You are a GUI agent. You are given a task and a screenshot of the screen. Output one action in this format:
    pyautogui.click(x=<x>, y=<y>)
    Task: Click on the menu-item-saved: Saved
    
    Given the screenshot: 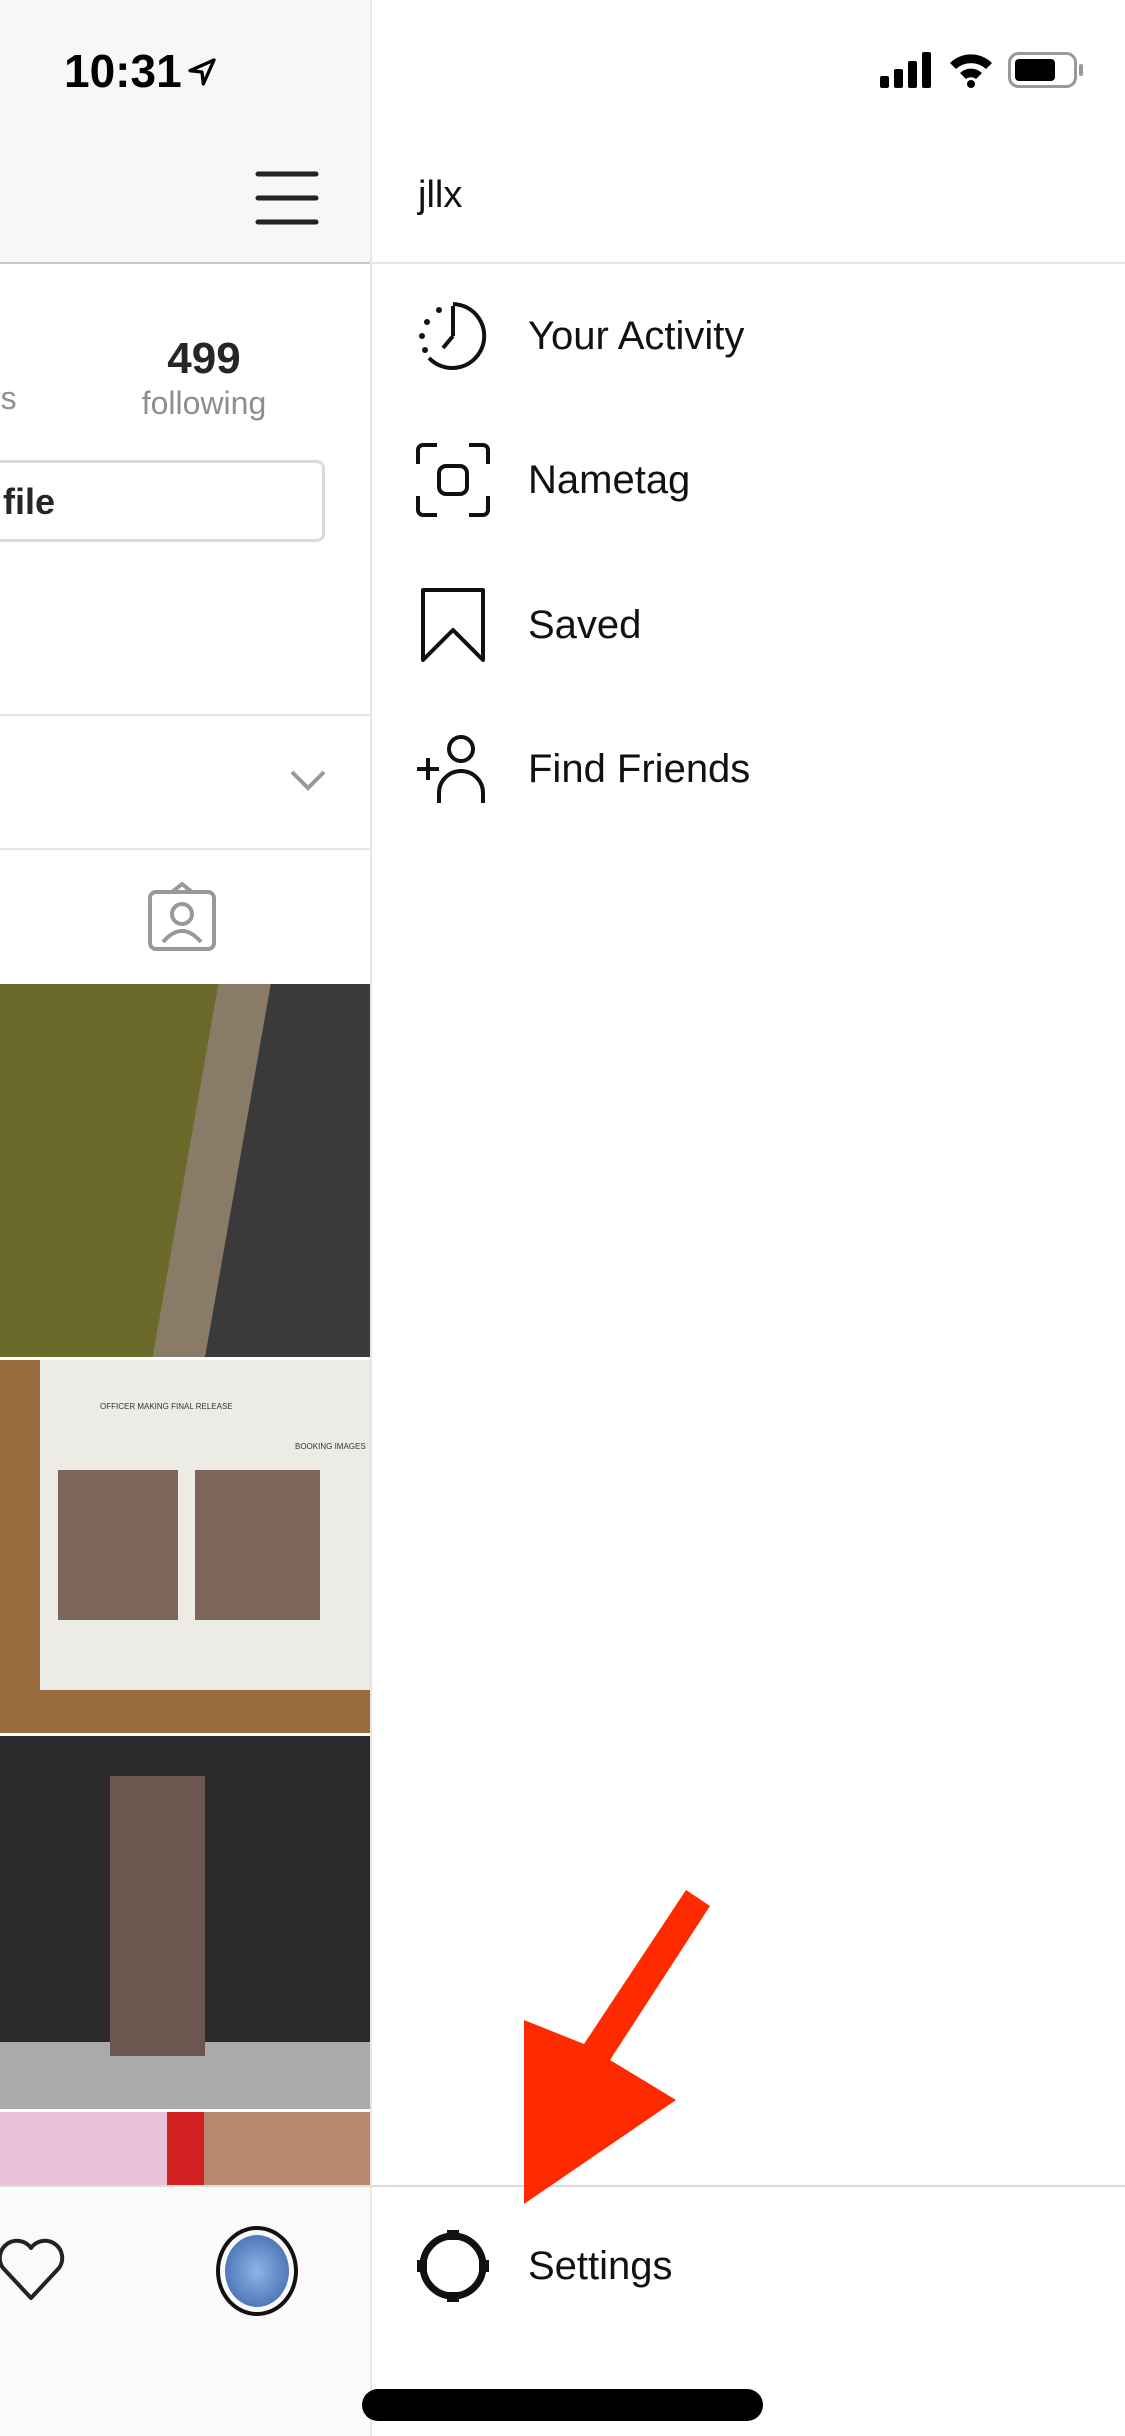 What is the action you would take?
    pyautogui.click(x=748, y=625)
    